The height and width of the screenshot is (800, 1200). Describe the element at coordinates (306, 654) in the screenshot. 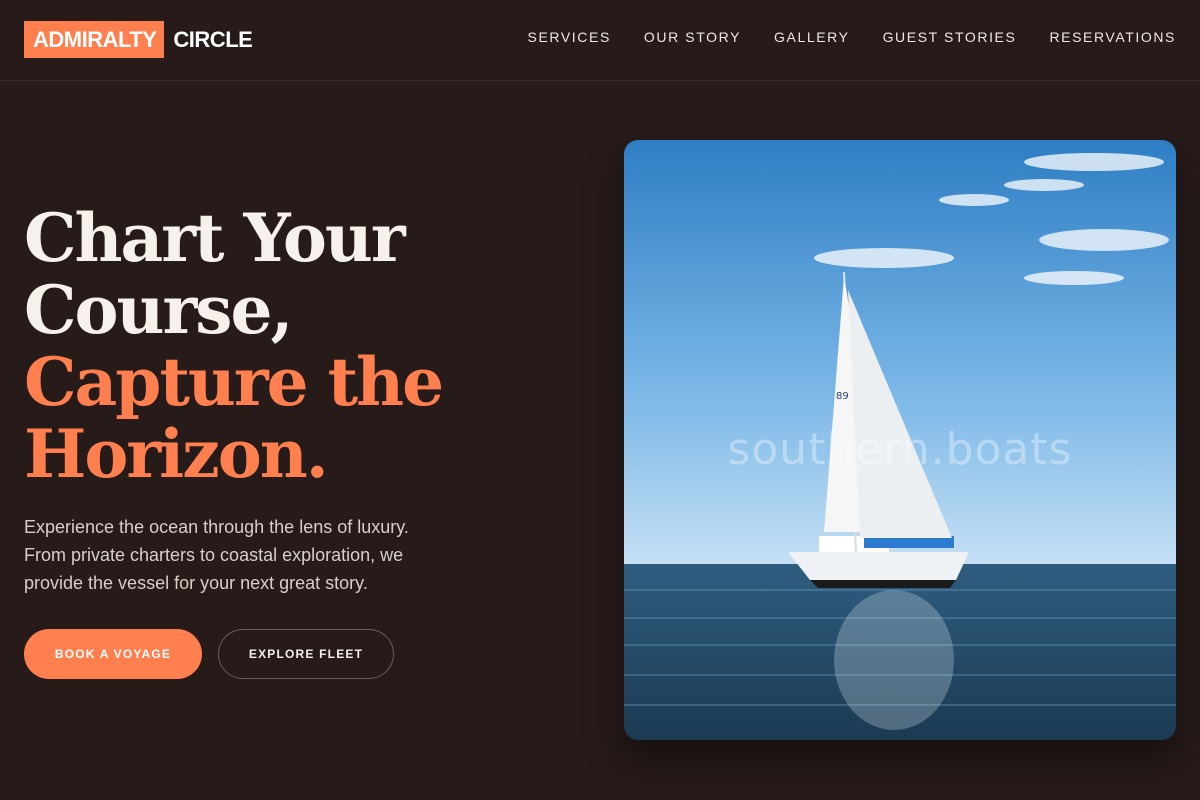

I see `explore-fleet-button: EXPLORE FLEET` at that location.